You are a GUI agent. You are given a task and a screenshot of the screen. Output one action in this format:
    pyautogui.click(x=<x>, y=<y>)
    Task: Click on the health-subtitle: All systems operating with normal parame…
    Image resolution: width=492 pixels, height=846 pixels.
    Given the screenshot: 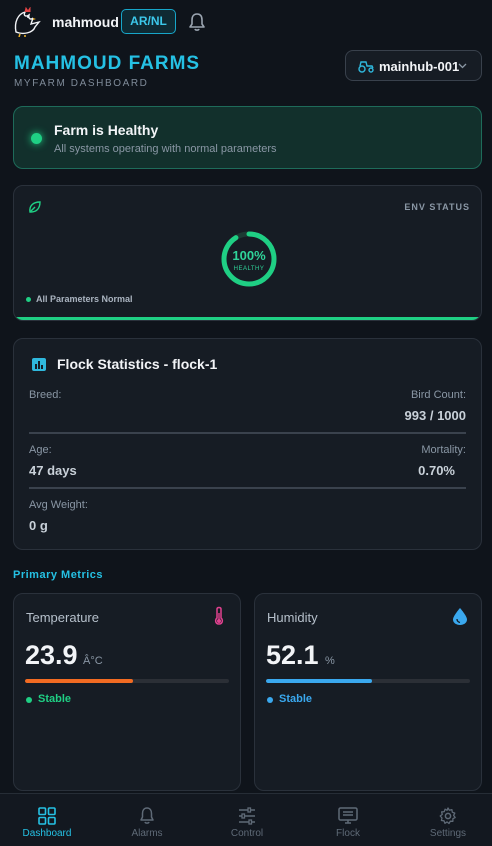 What is the action you would take?
    pyautogui.click(x=165, y=149)
    